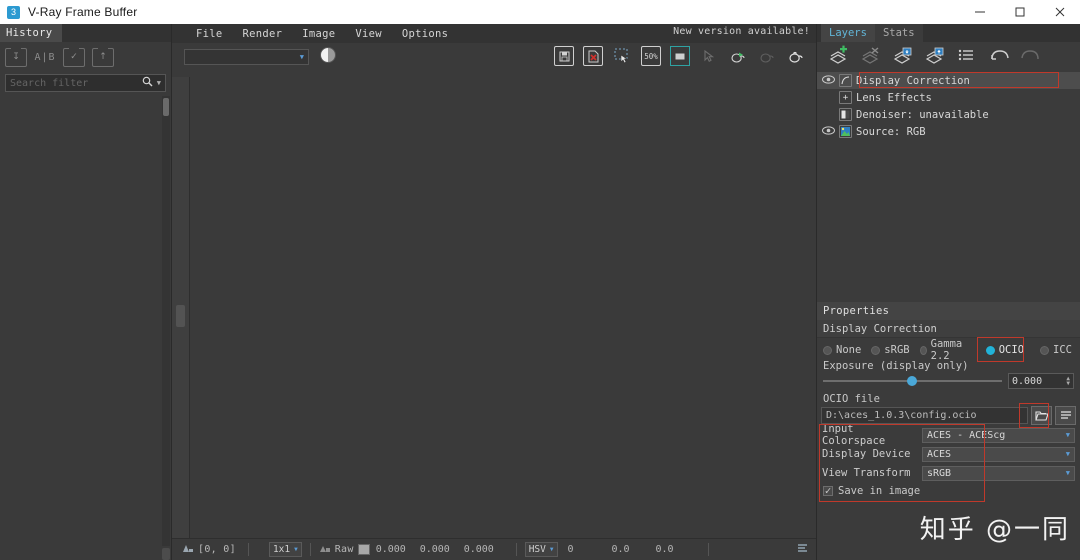 The height and width of the screenshot is (560, 1080). What do you see at coordinates (848, 33) in the screenshot?
I see `tab-layers: Layers` at bounding box center [848, 33].